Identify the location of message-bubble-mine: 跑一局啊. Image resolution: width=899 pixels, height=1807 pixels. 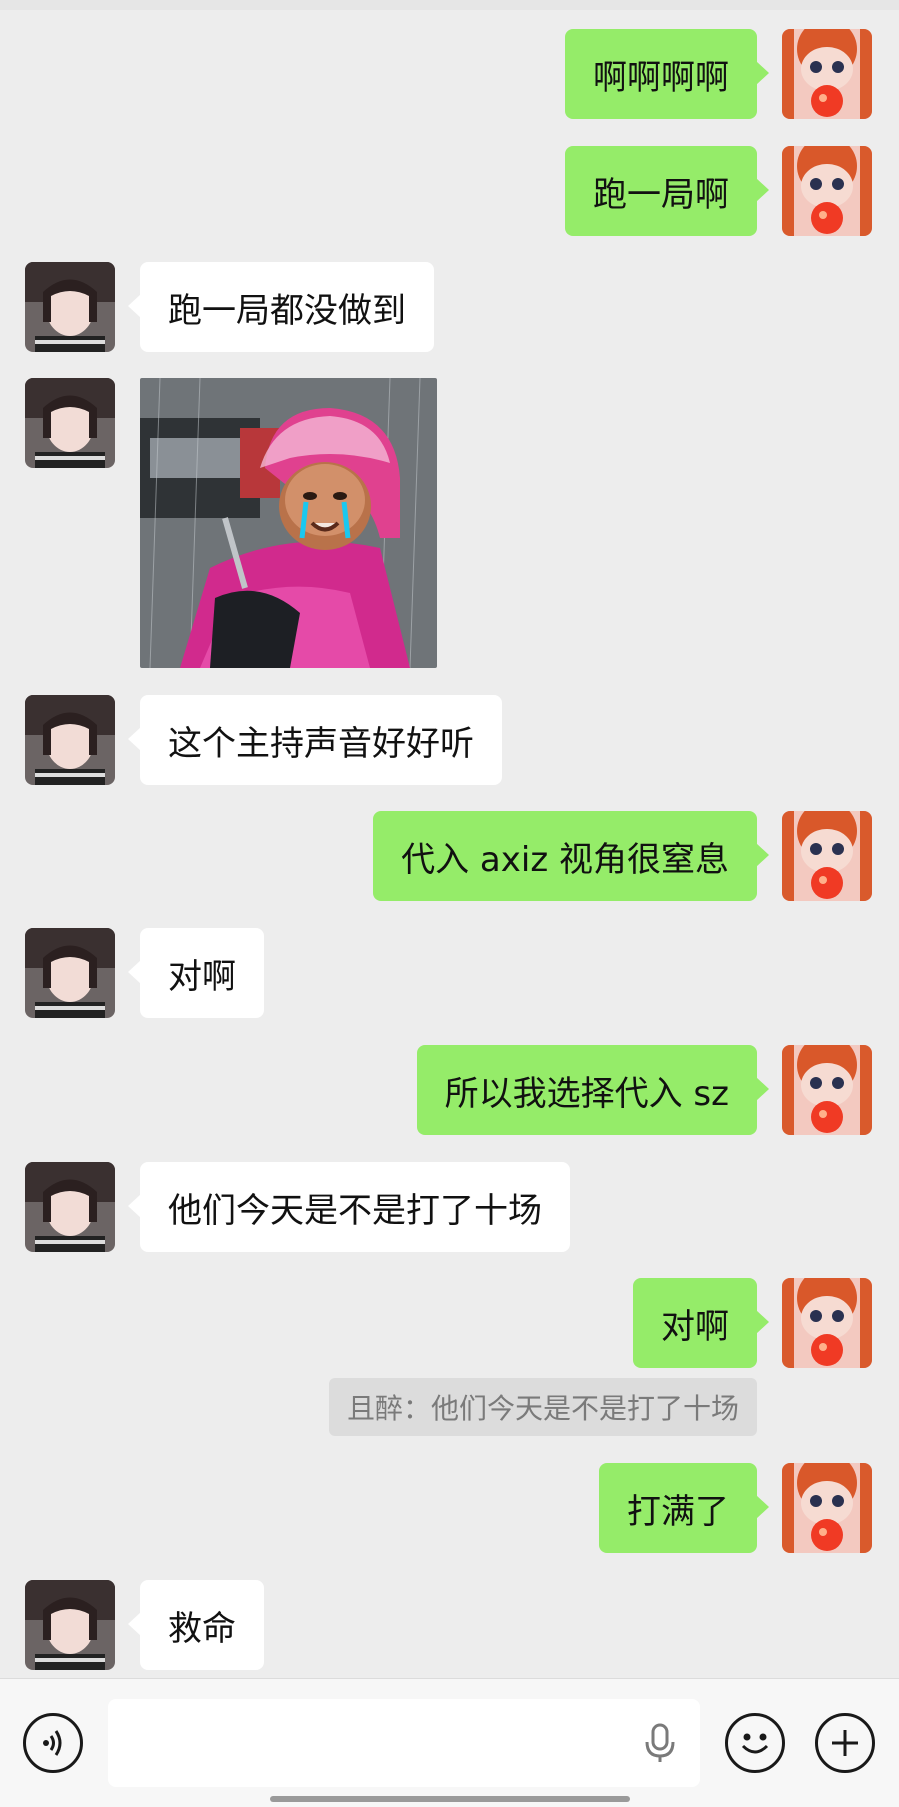
(667, 191).